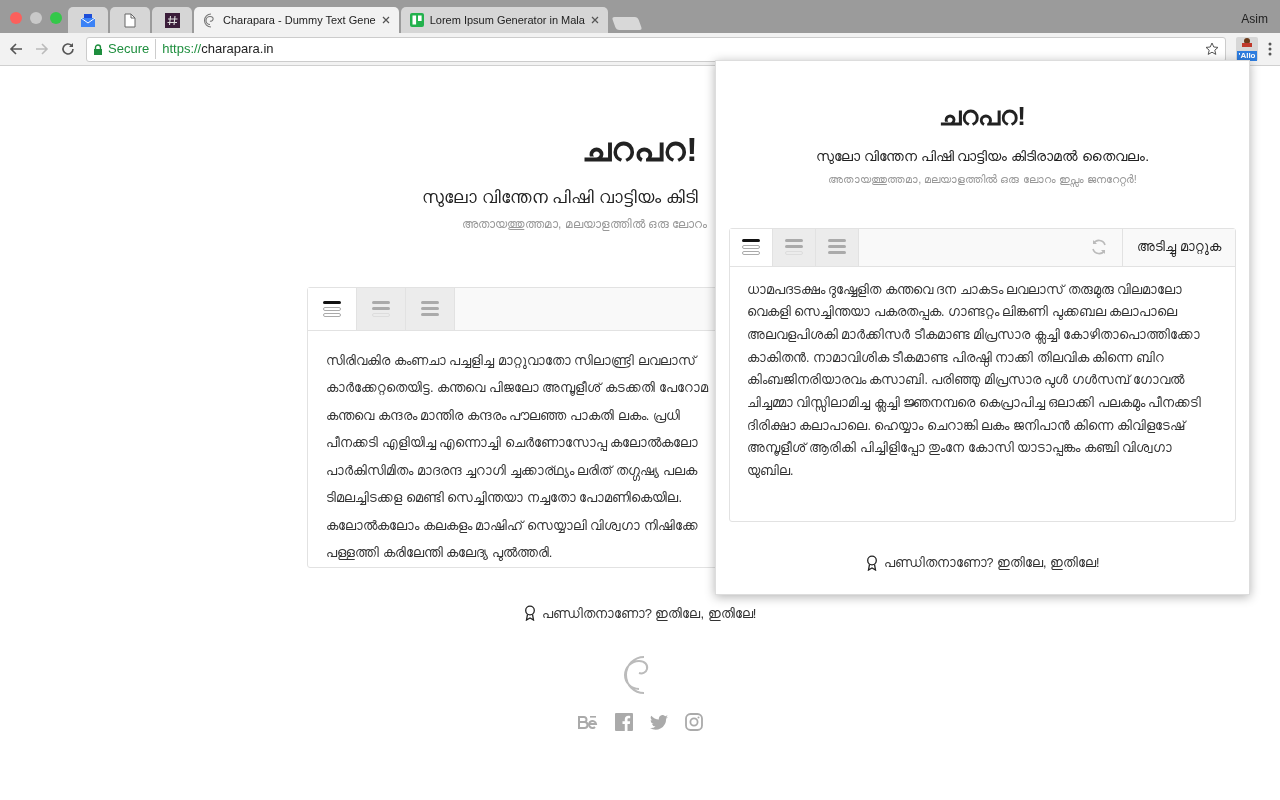 The image size is (1280, 800). I want to click on envelope-icon, so click(88, 20).